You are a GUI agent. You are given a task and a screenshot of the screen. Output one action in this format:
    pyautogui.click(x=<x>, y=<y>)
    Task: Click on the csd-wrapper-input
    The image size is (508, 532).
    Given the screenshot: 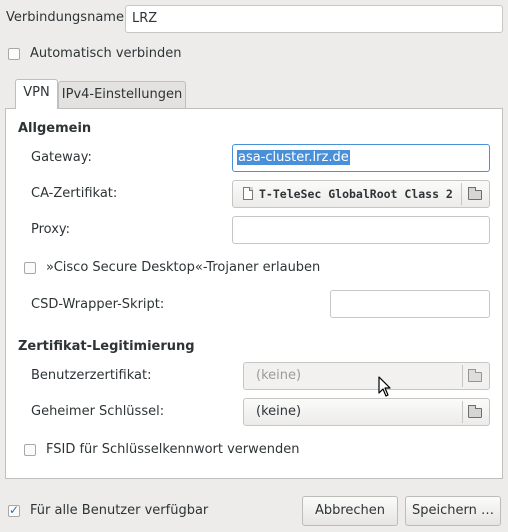 What is the action you would take?
    pyautogui.click(x=410, y=304)
    